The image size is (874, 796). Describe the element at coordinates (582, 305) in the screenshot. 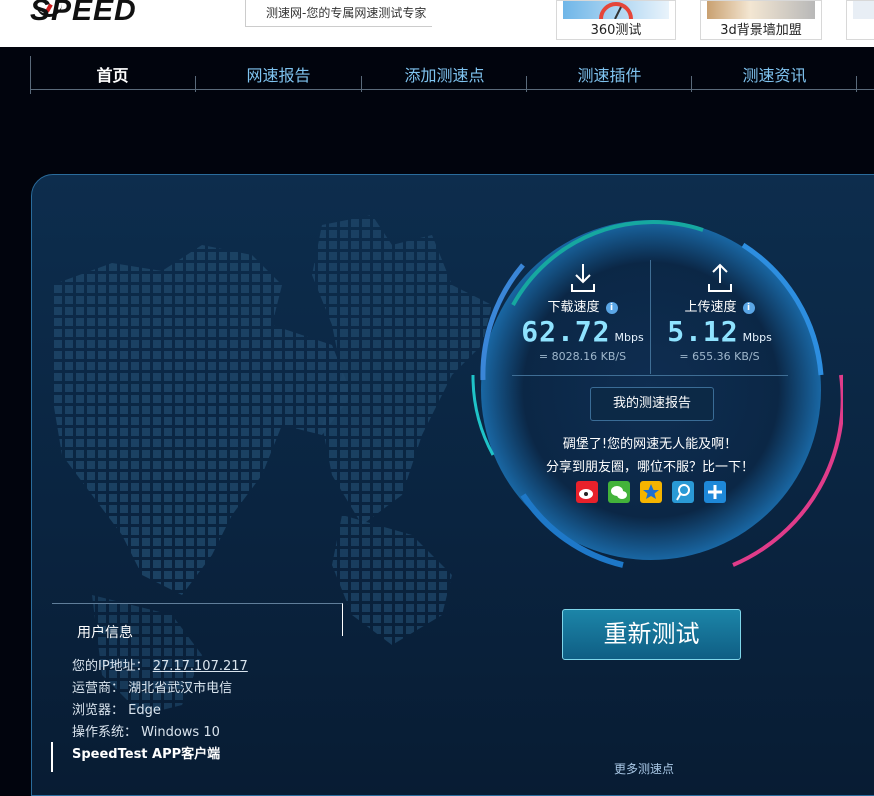

I see `download-label: 下载速度 i` at that location.